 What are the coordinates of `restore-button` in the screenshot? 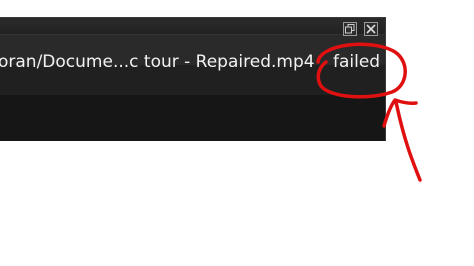 It's located at (350, 29).